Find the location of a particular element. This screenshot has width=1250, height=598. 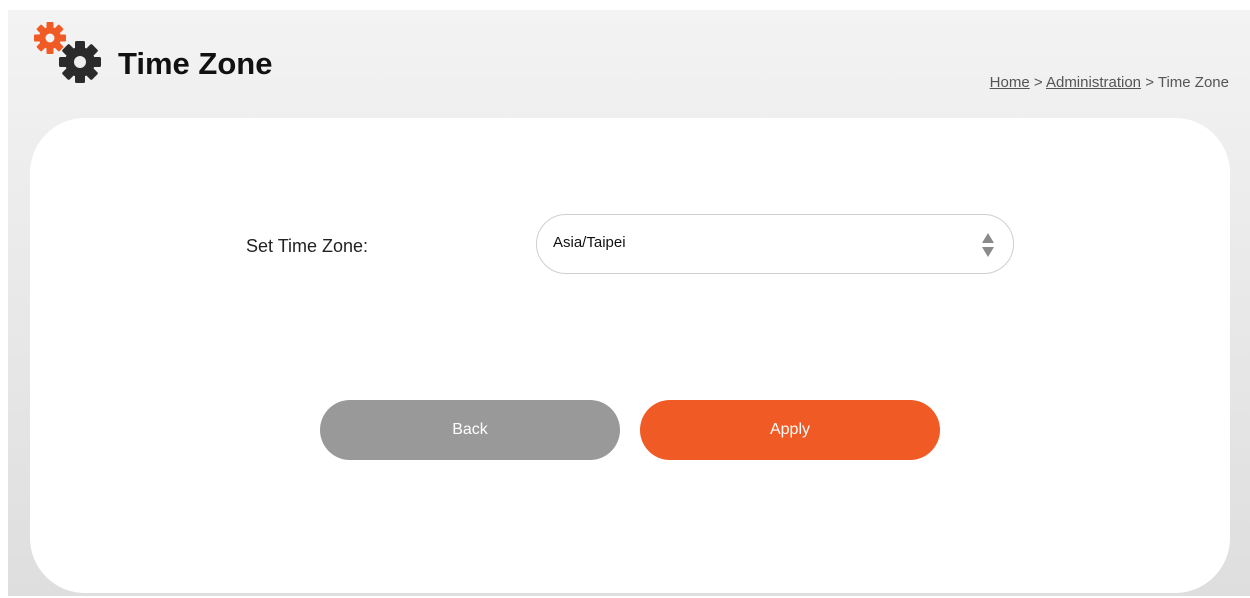

breadcrumb: Home > Administration > Time Zone is located at coordinates (1109, 82).